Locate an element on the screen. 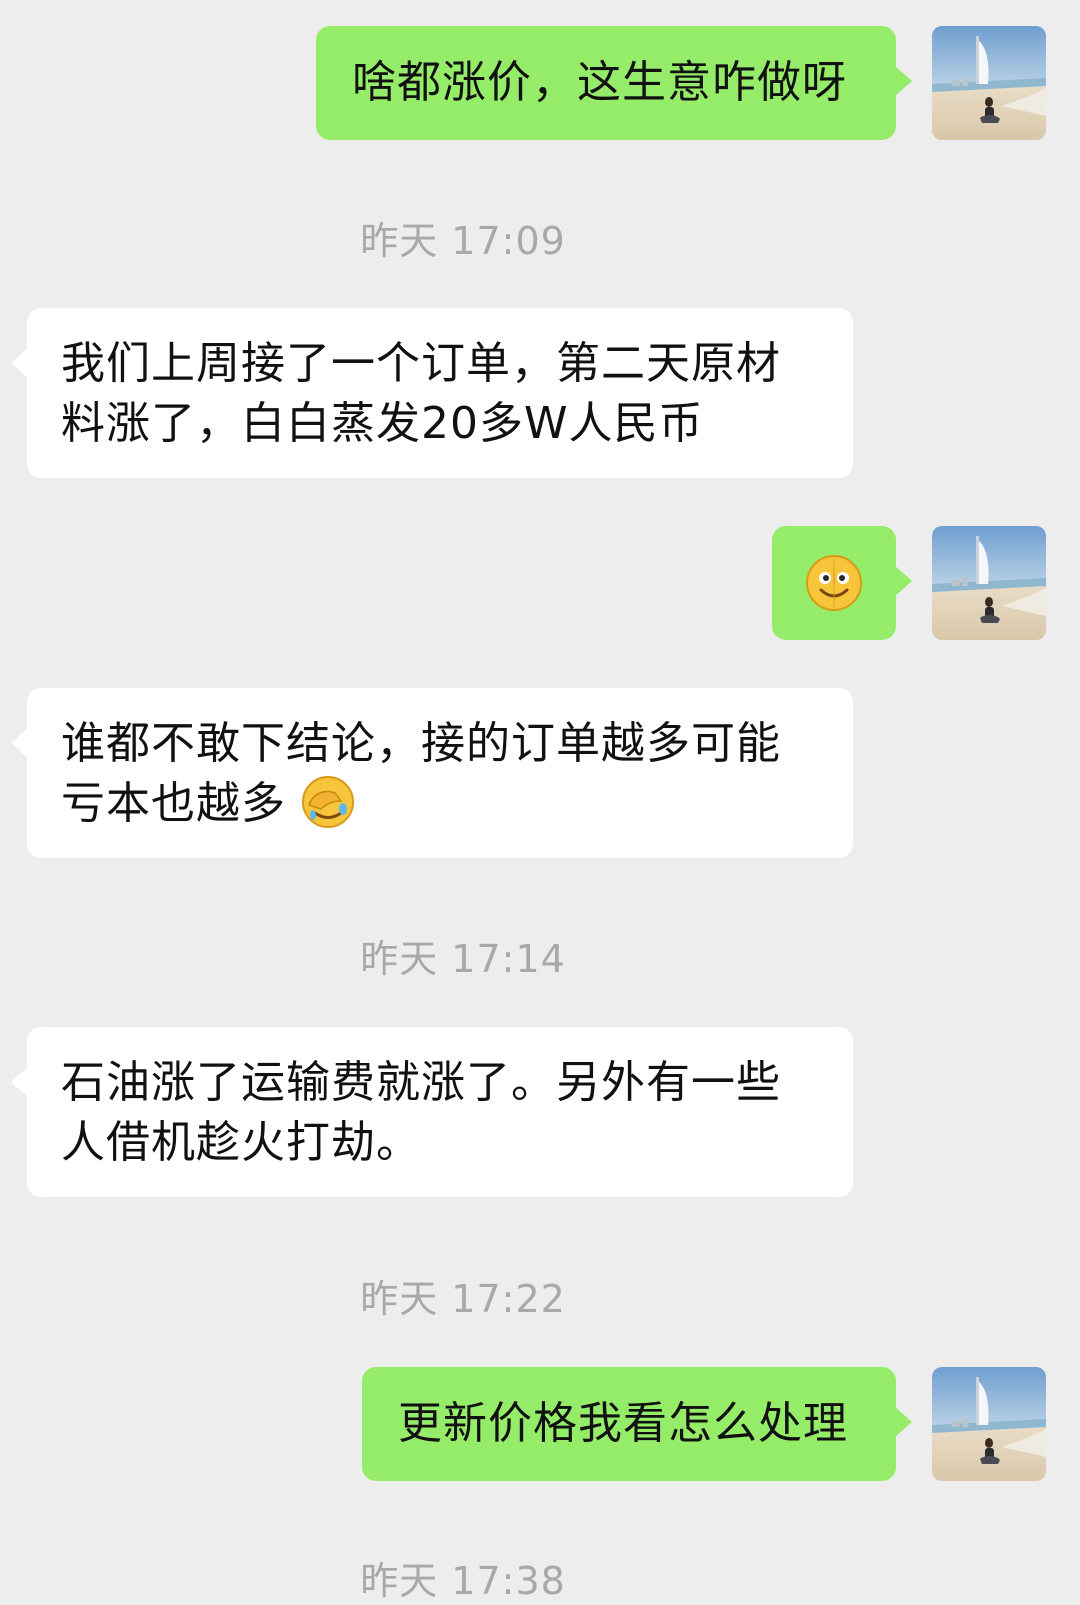  message-row-outgoing is located at coordinates (540, 583).